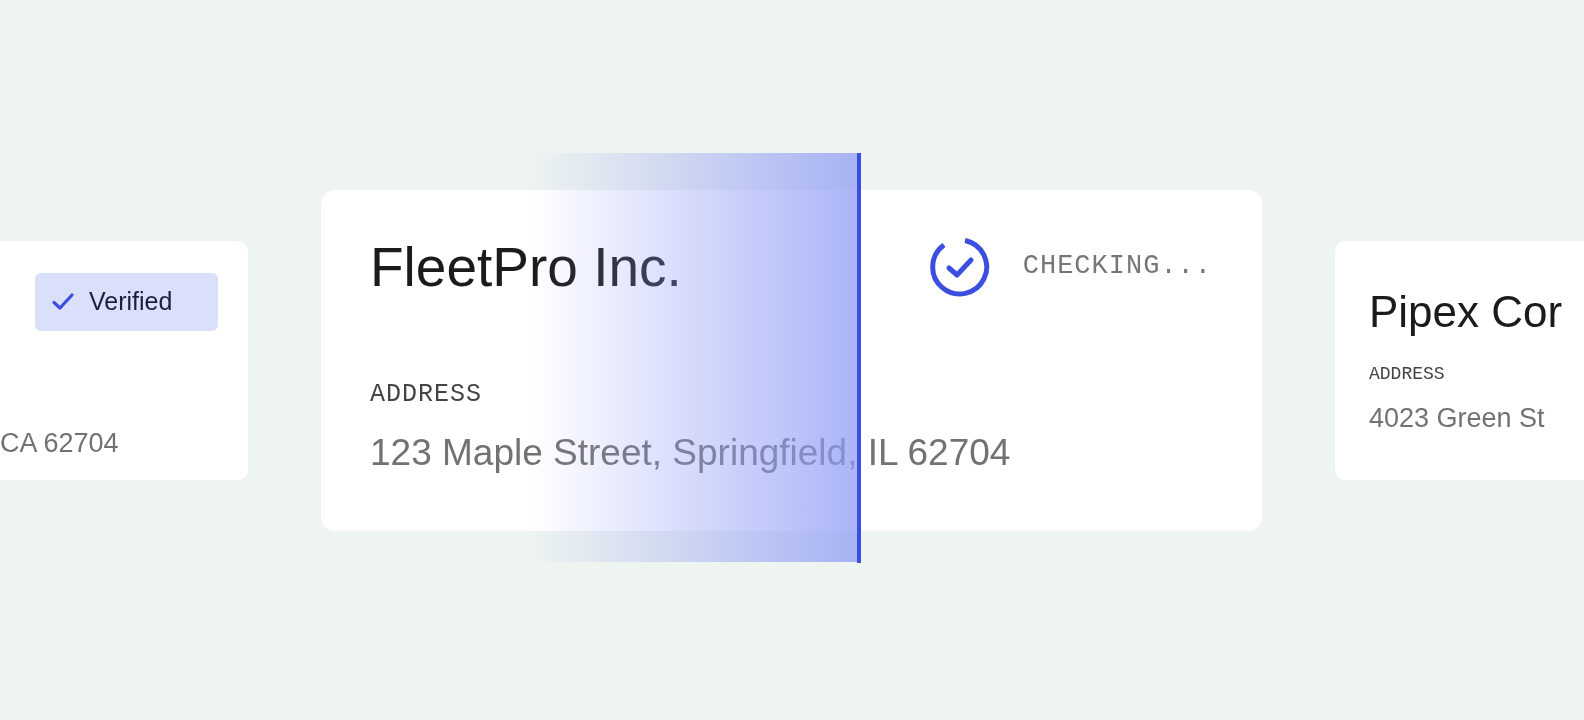 Image resolution: width=1584 pixels, height=720 pixels. I want to click on company-name: FleetPro Inc., so click(526, 267).